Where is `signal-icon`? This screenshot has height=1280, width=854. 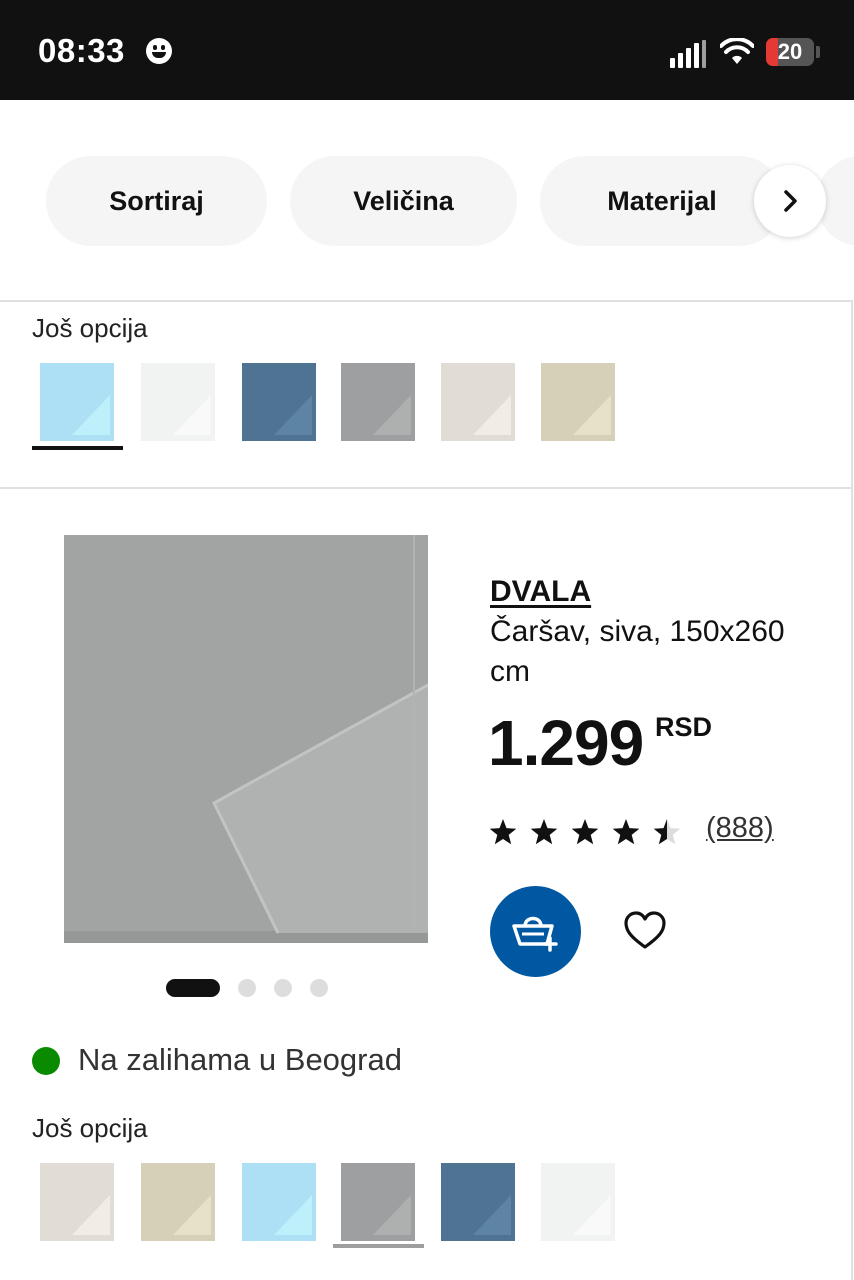 signal-icon is located at coordinates (688, 54).